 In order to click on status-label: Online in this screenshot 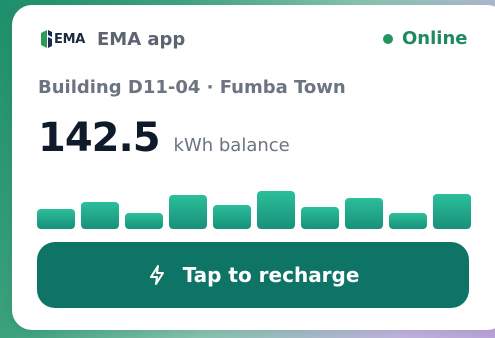, I will do `click(435, 38)`.